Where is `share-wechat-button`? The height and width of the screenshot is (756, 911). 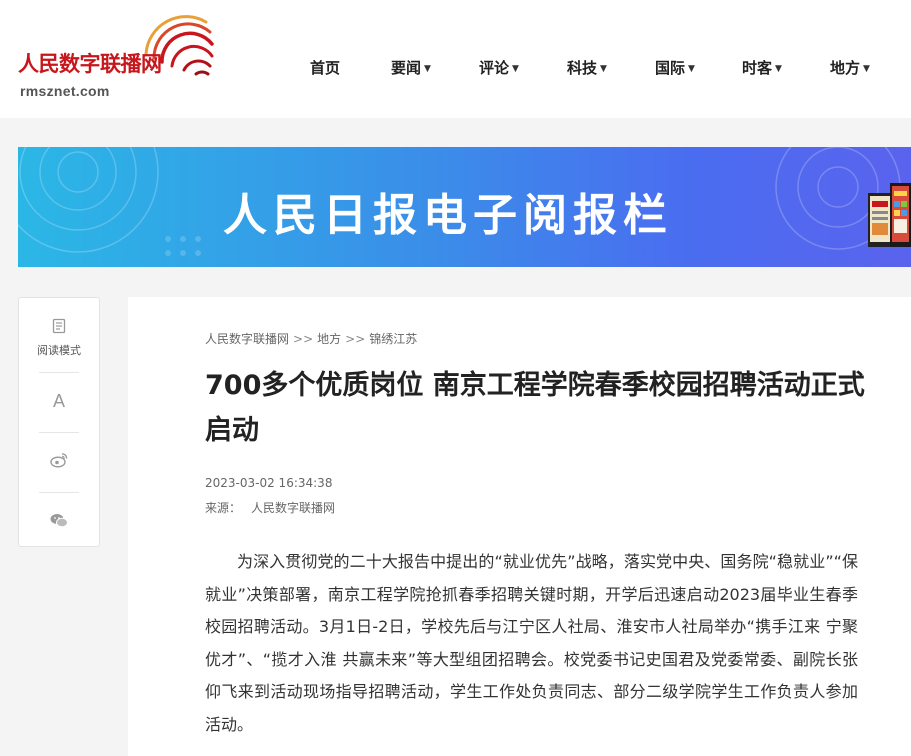 share-wechat-button is located at coordinates (59, 522).